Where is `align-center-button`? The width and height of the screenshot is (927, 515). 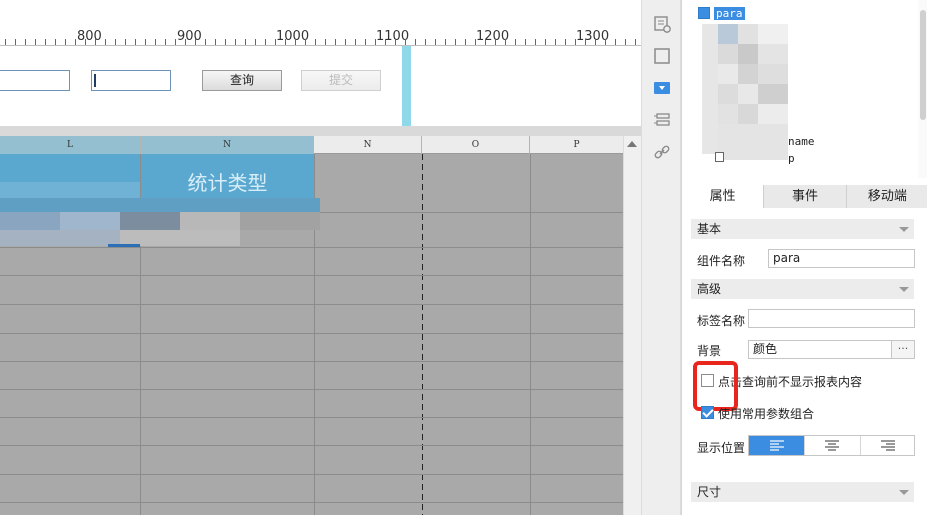
align-center-button is located at coordinates (833, 445).